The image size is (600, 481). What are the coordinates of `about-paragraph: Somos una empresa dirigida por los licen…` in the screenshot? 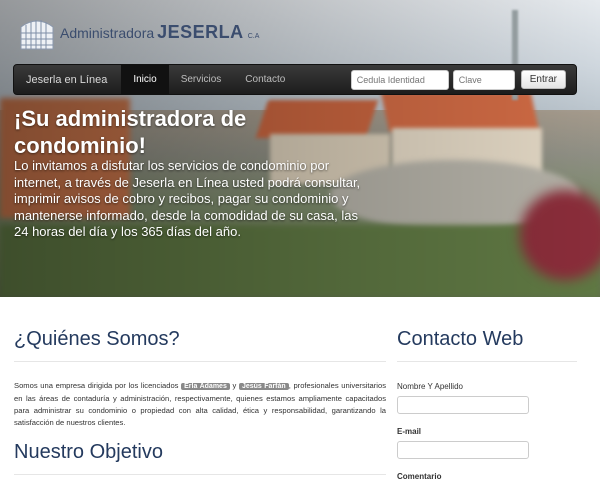 It's located at (200, 404).